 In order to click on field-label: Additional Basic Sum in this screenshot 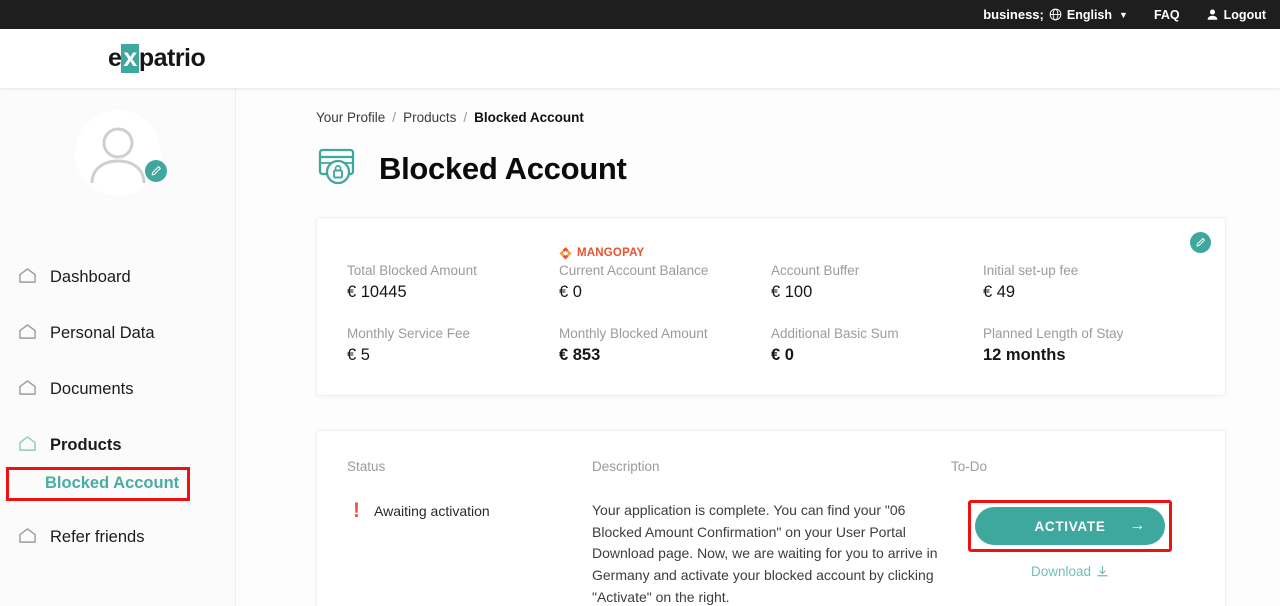, I will do `click(835, 333)`.